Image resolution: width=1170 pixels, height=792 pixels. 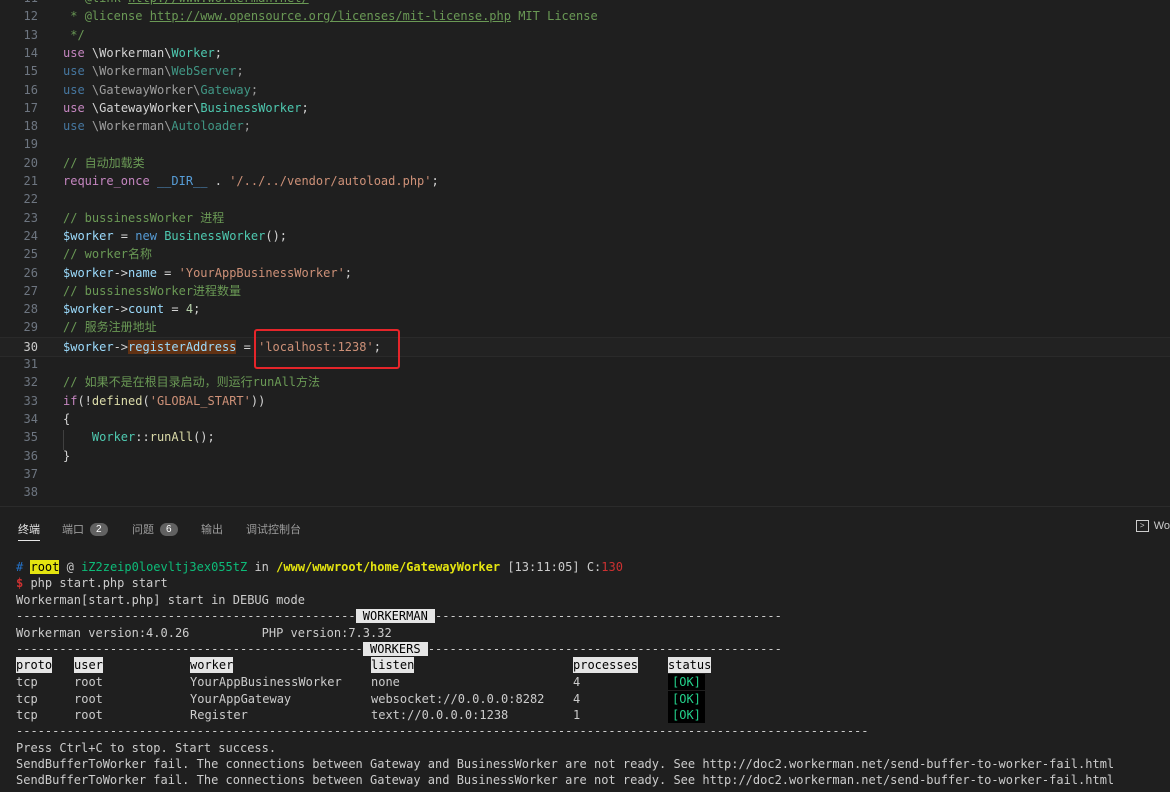 What do you see at coordinates (577, 682) in the screenshot?
I see `cell-processes: 4` at bounding box center [577, 682].